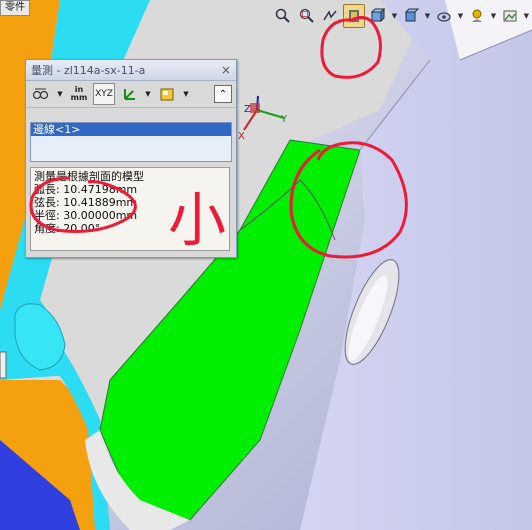 The width and height of the screenshot is (532, 530). I want to click on triad-x-label: X, so click(241, 136).